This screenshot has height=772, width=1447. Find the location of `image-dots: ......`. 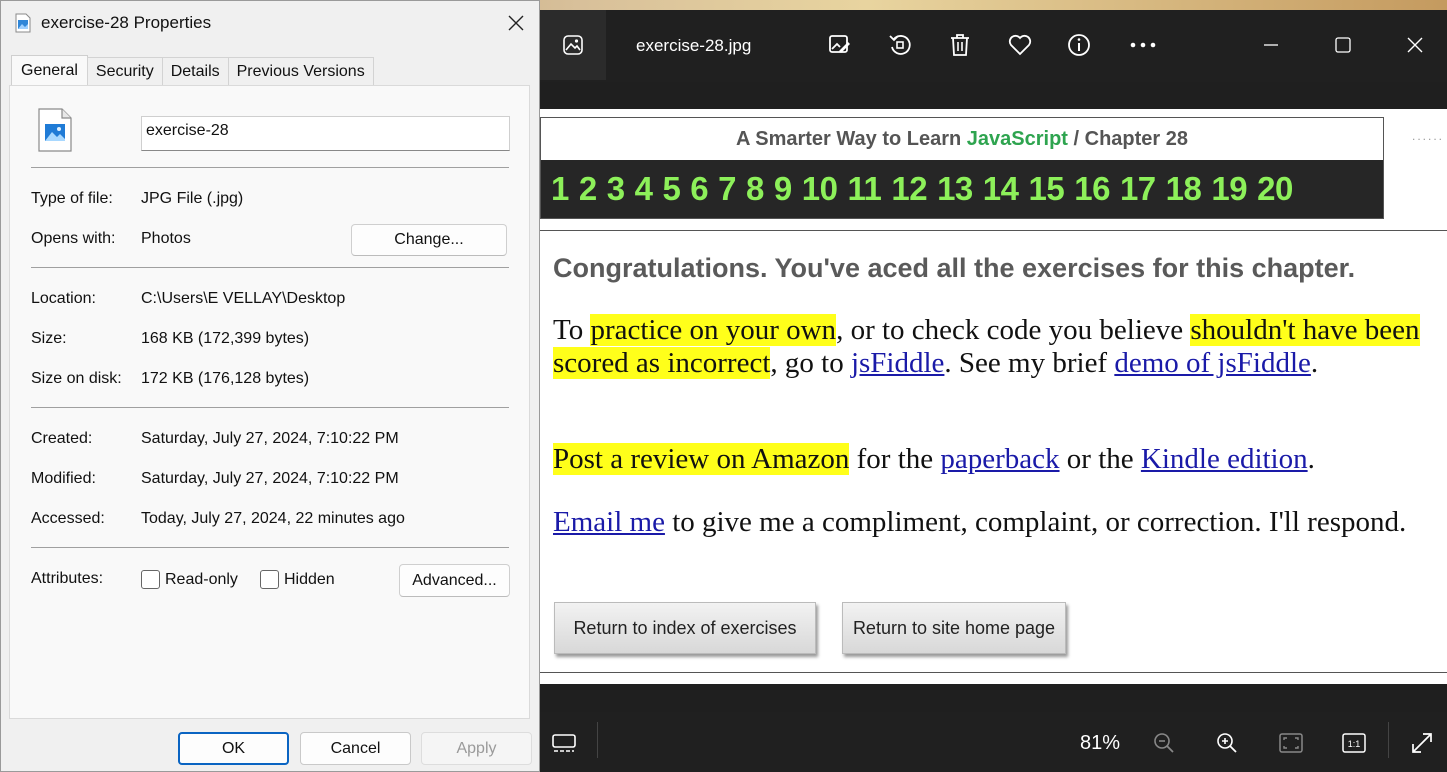

image-dots: ...... is located at coordinates (1428, 136).